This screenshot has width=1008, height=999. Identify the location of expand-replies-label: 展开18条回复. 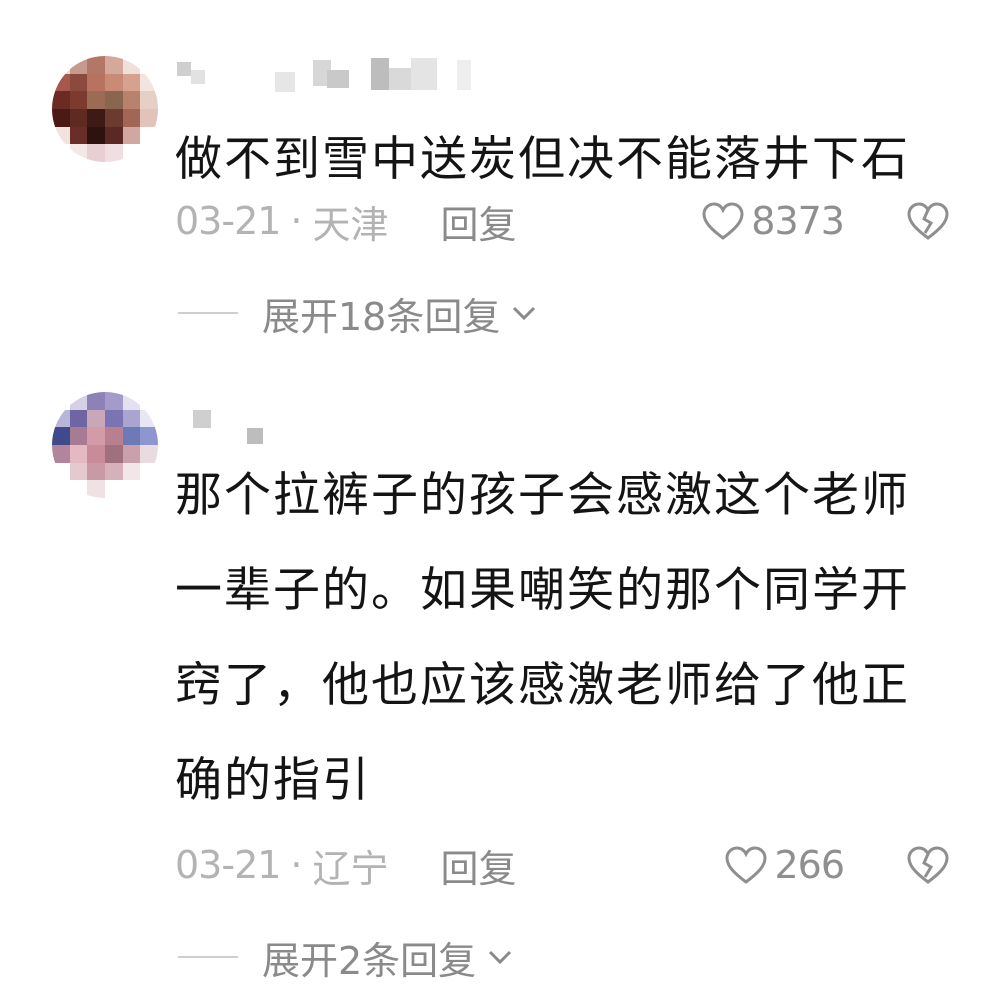
(381, 316).